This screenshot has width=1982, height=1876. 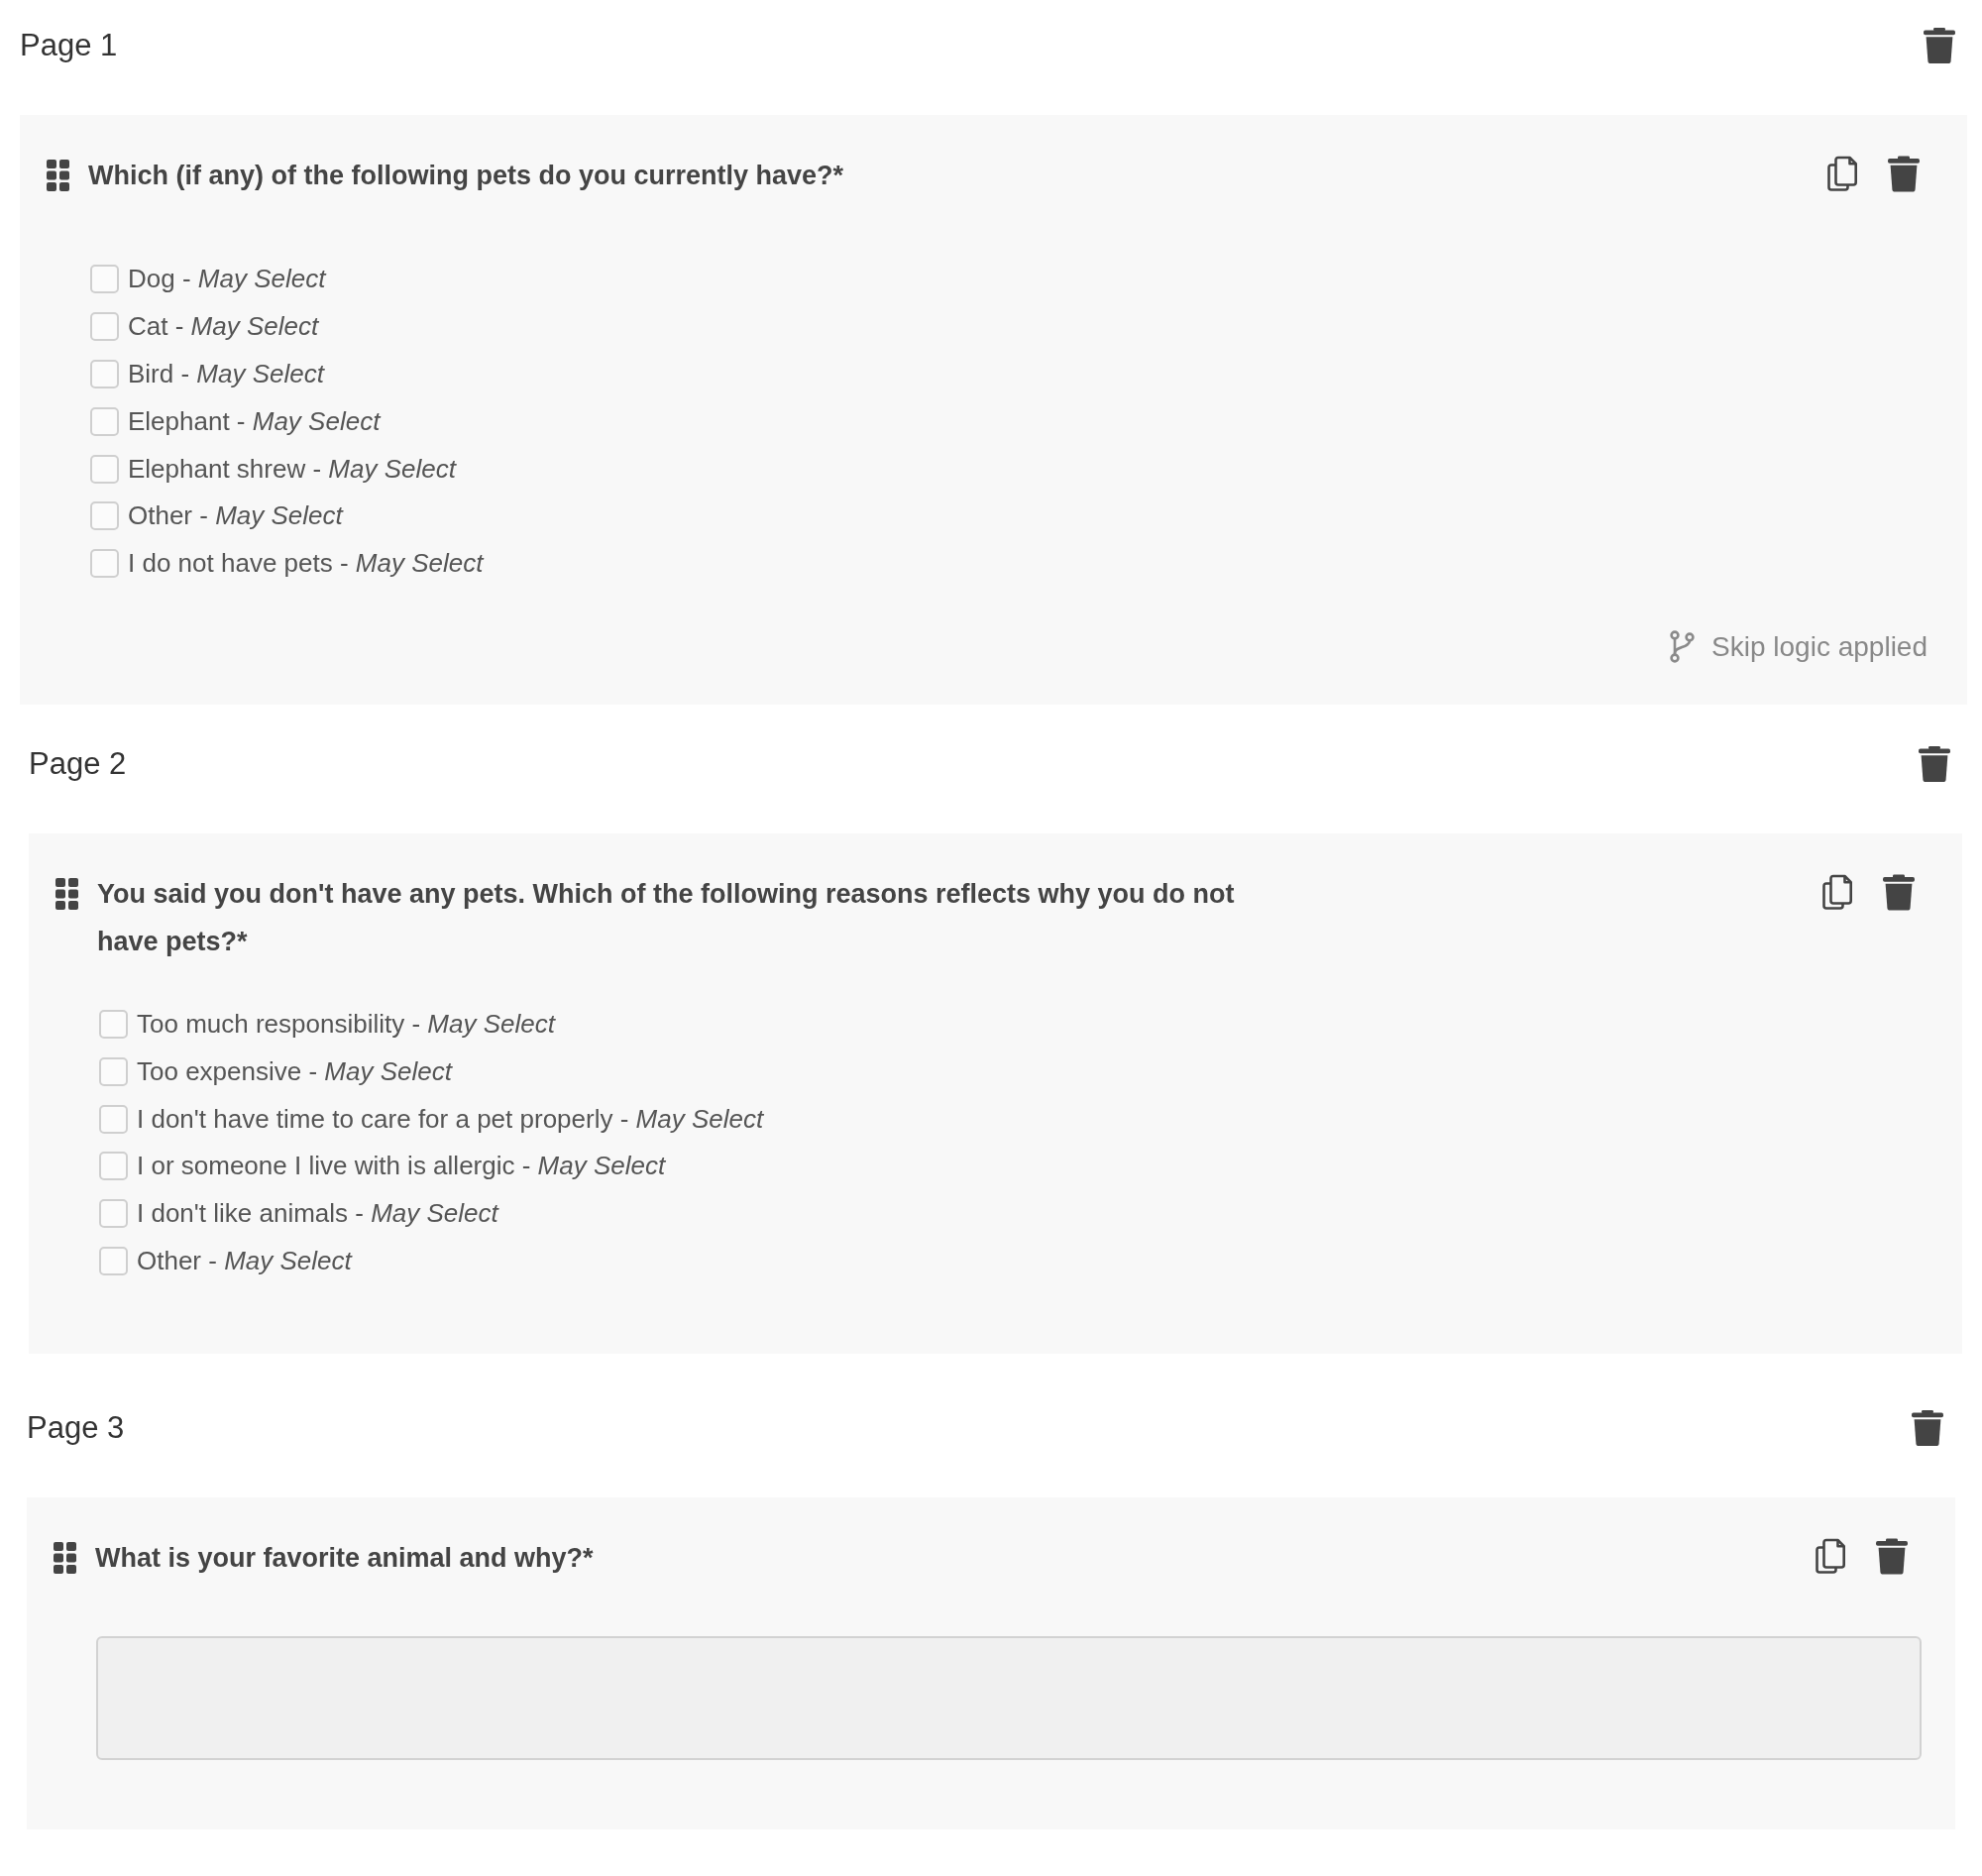 What do you see at coordinates (76, 1428) in the screenshot?
I see `page-title: Page 3` at bounding box center [76, 1428].